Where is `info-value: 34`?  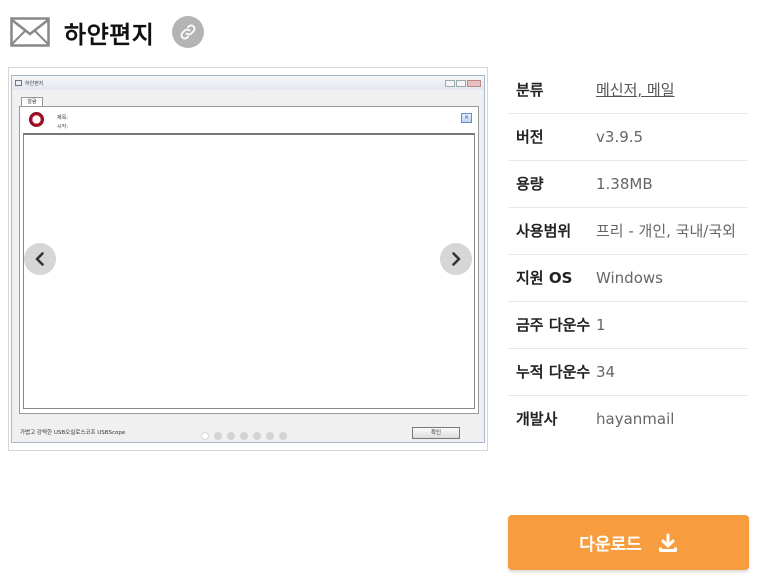 info-value: 34 is located at coordinates (606, 372).